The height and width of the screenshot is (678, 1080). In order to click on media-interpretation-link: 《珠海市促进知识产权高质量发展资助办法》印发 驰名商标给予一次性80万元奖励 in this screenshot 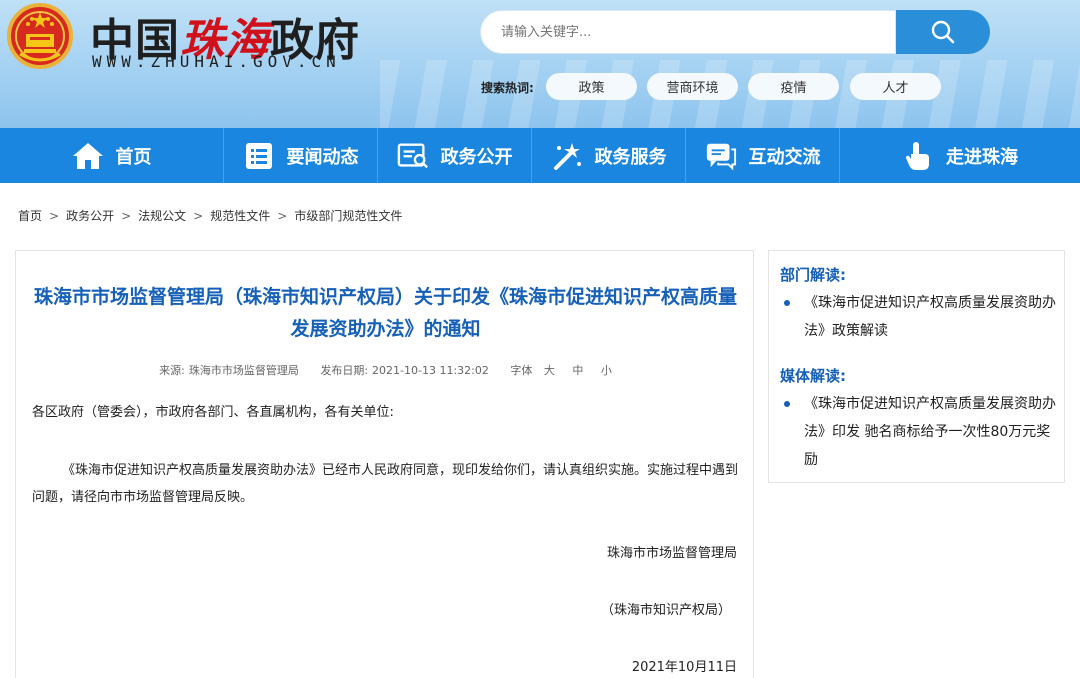, I will do `click(920, 432)`.